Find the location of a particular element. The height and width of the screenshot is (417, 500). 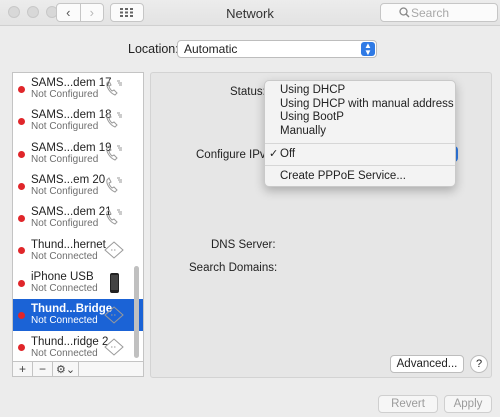

add-service-button: + is located at coordinates (23, 369).